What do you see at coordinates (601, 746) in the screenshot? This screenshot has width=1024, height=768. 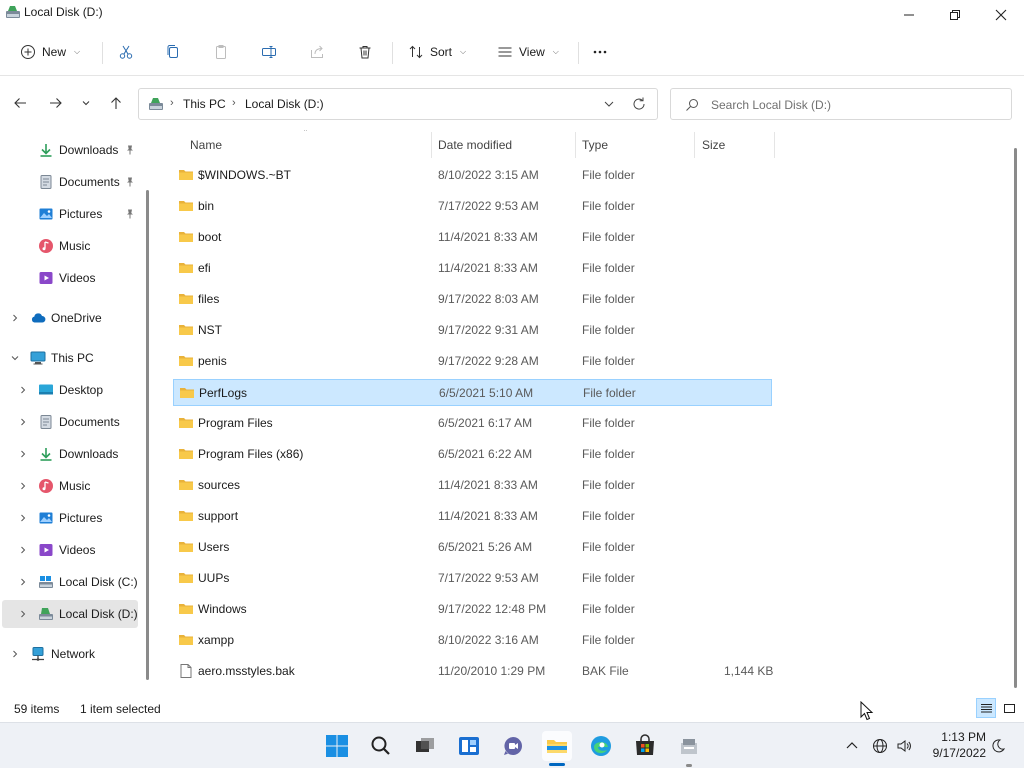 I see `edge-button` at bounding box center [601, 746].